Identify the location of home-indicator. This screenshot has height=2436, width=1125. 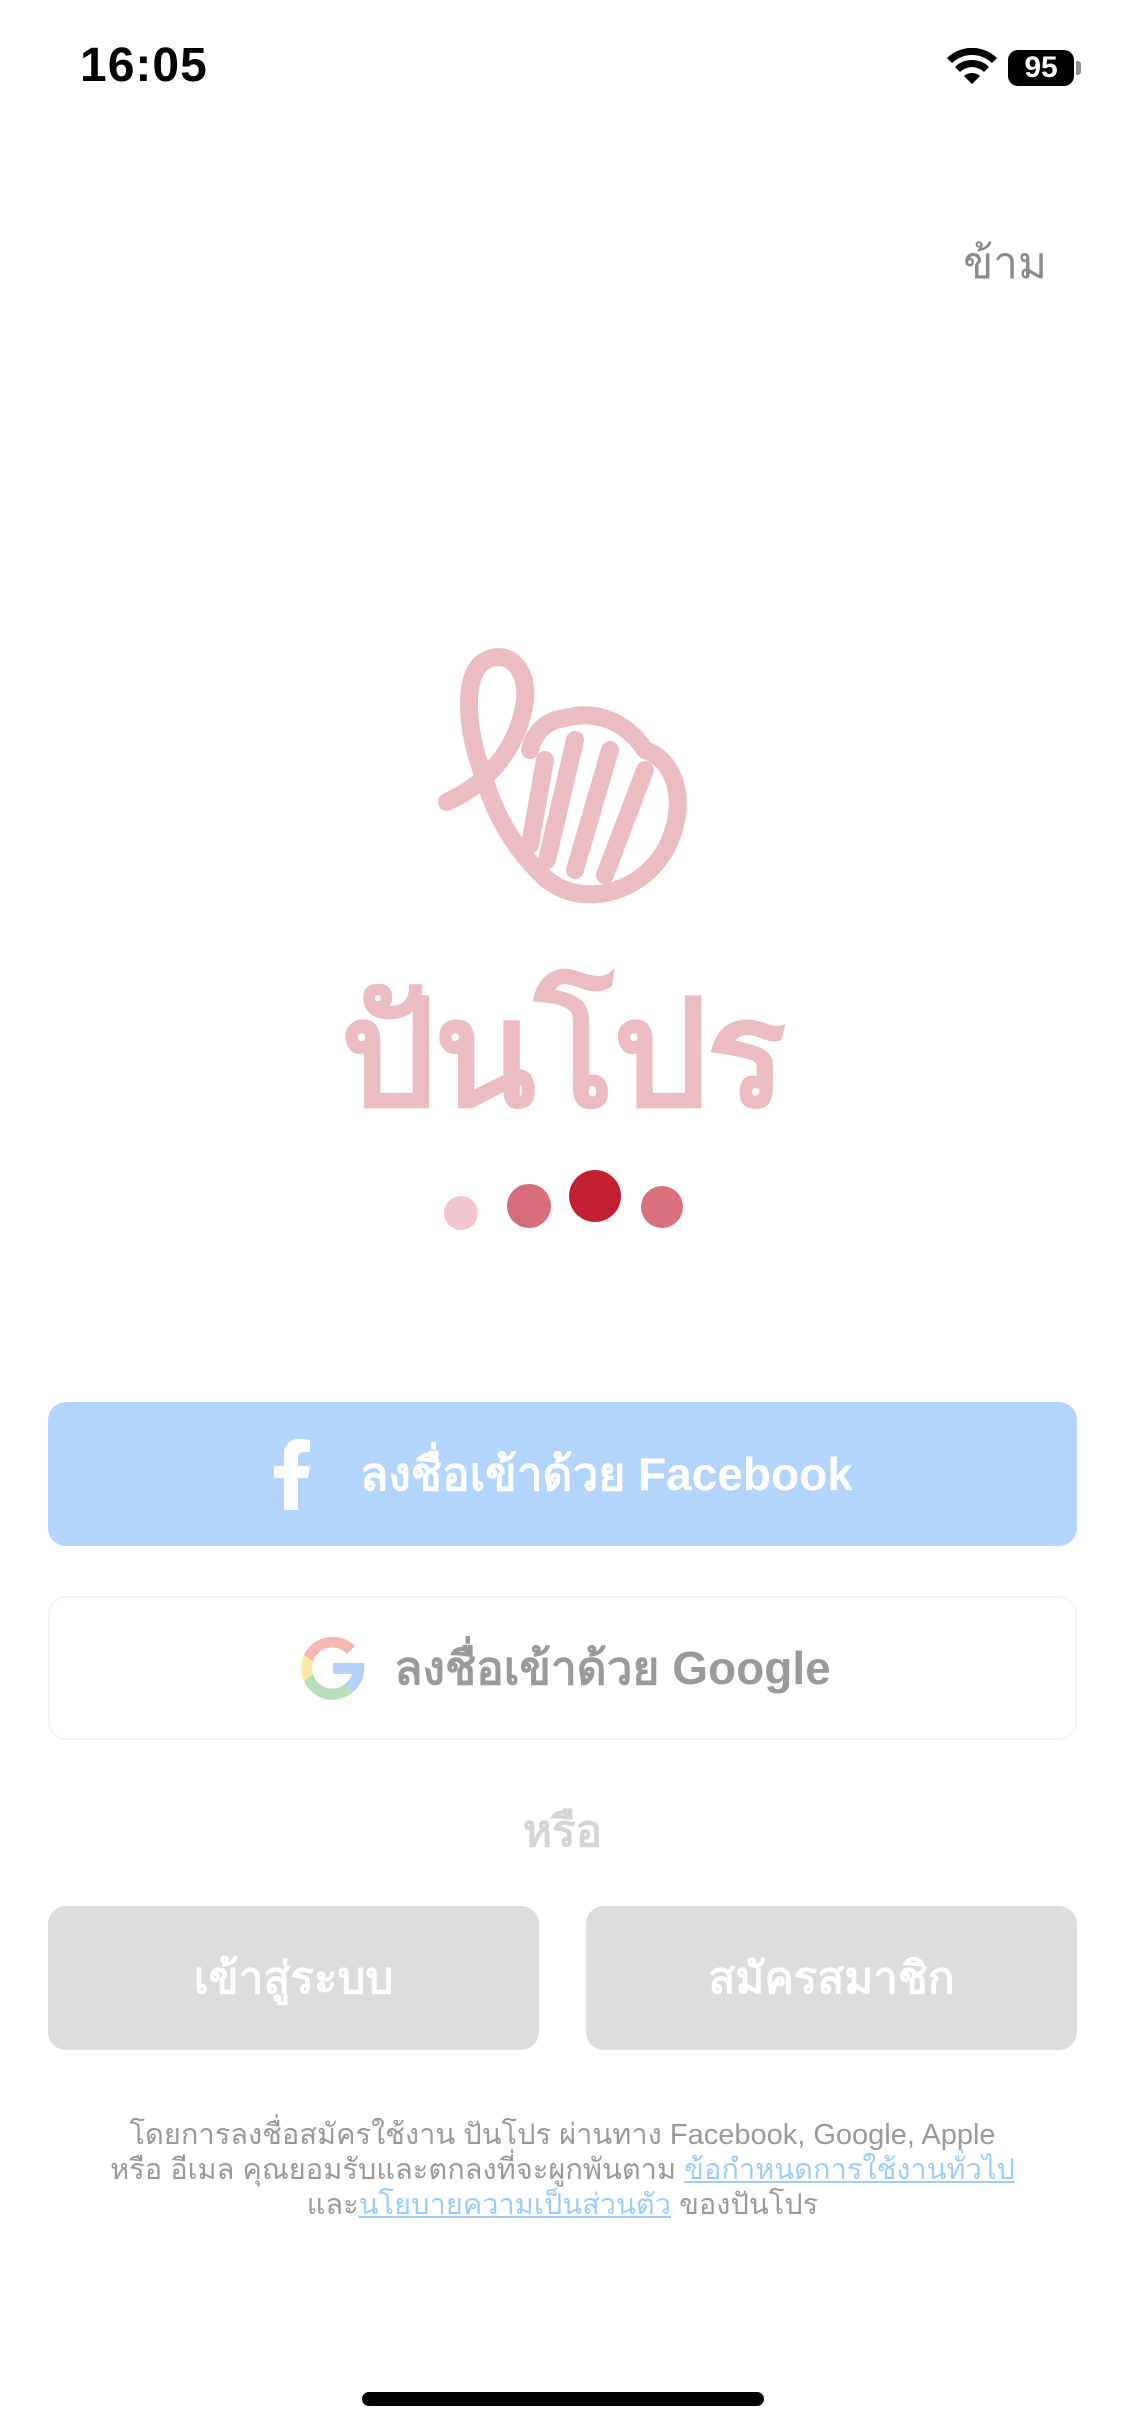
(563, 2399).